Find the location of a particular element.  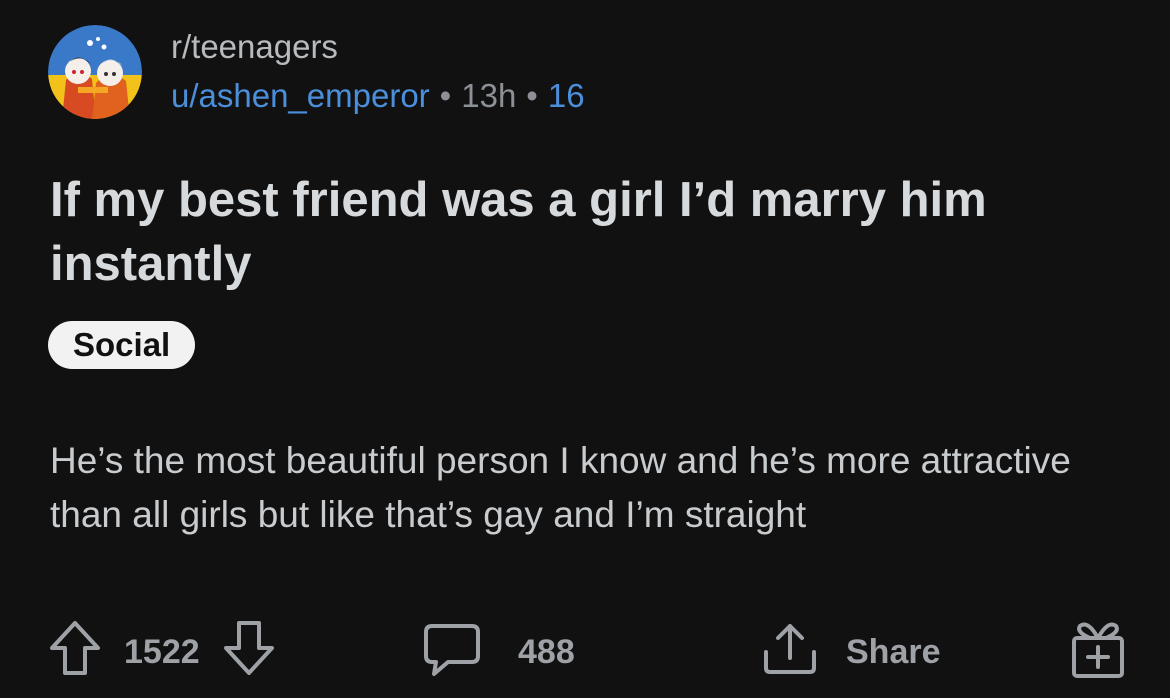

vote-group: 1522 is located at coordinates (162, 652).